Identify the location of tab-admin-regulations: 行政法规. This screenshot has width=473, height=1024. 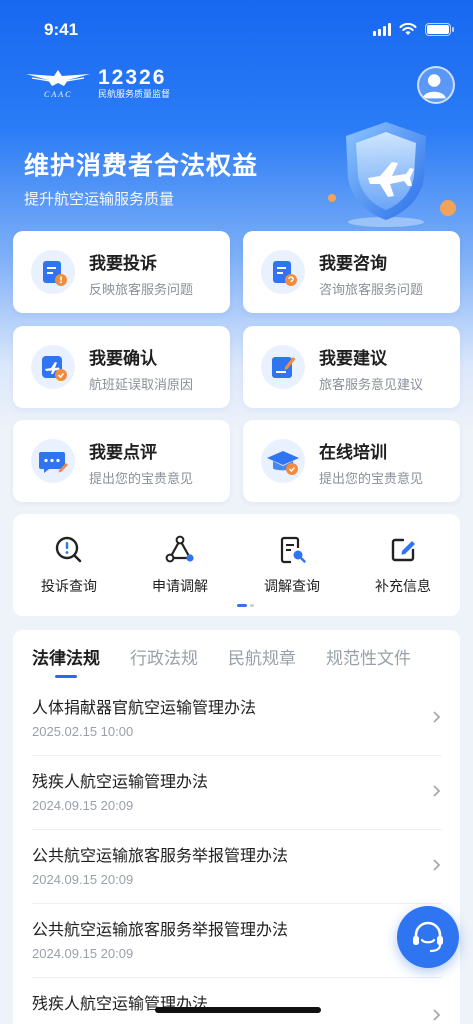
(164, 661).